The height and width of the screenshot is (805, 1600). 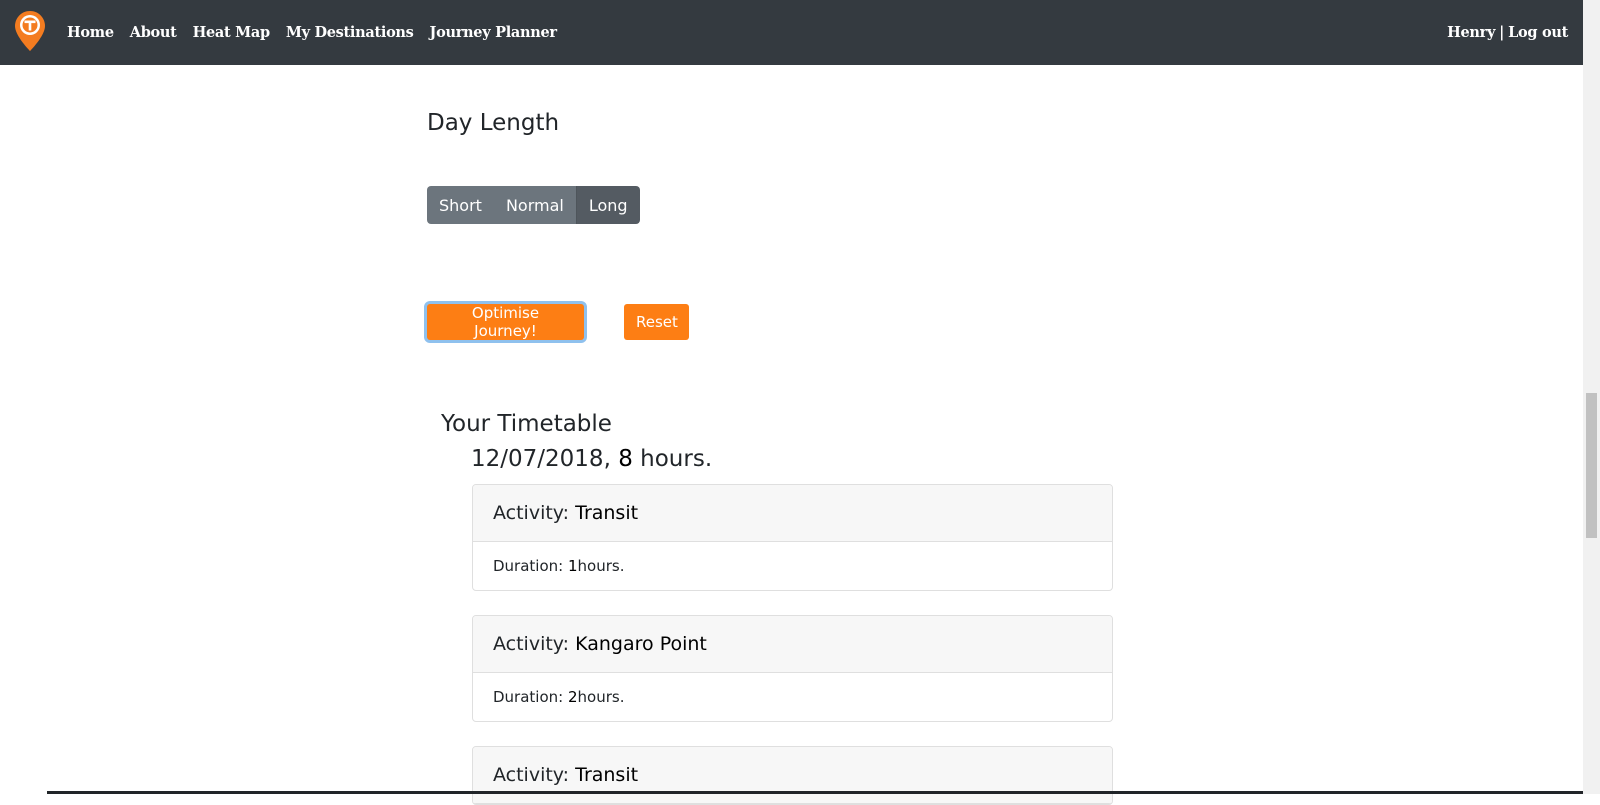 I want to click on activity-card-body: Duration: 2 hours., so click(x=792, y=697).